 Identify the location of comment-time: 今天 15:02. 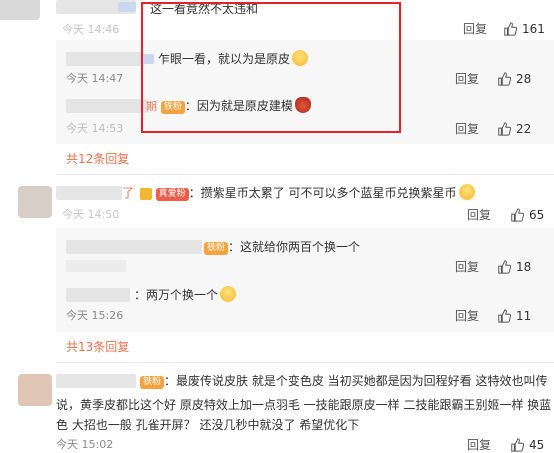
(85, 444).